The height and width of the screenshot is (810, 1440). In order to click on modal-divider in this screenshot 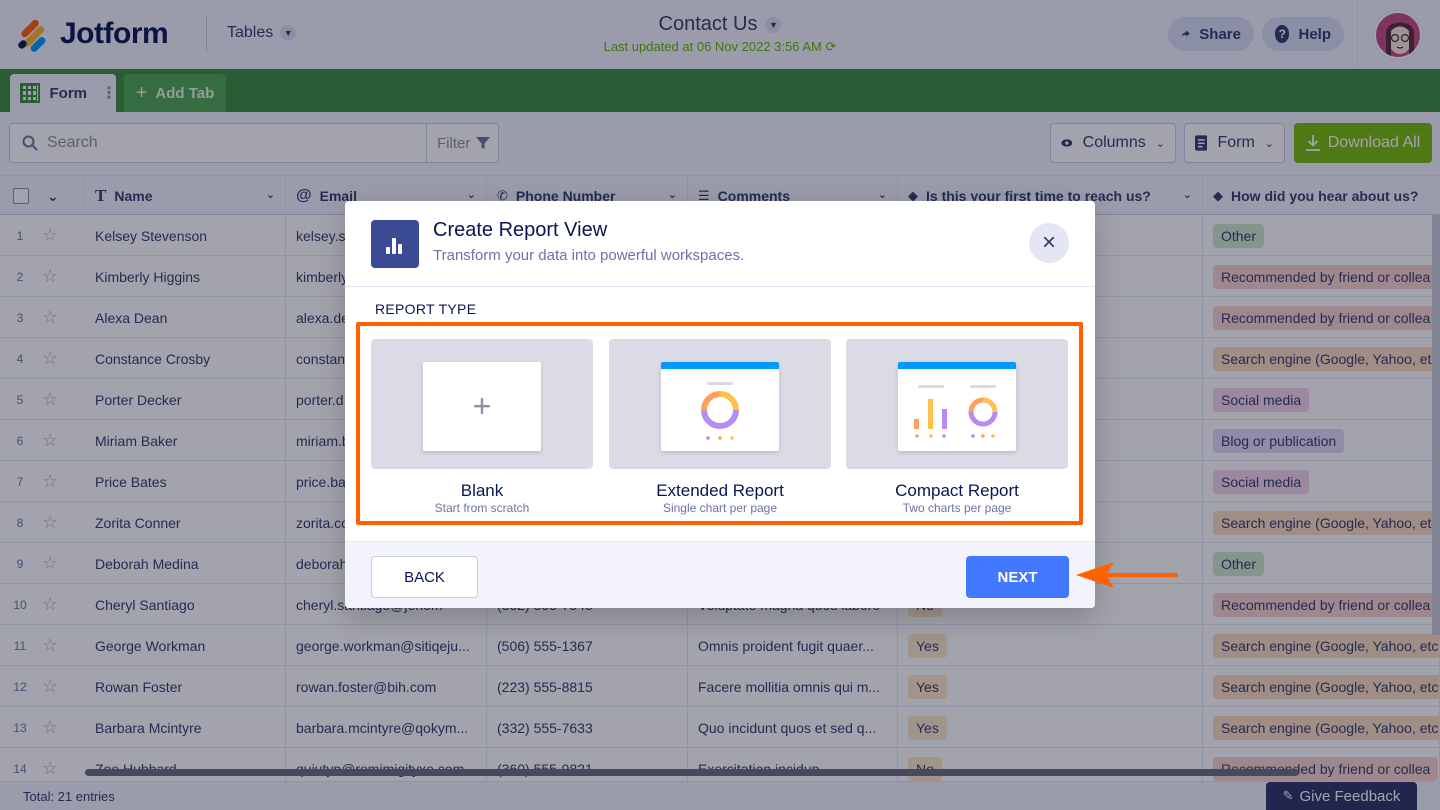, I will do `click(720, 286)`.